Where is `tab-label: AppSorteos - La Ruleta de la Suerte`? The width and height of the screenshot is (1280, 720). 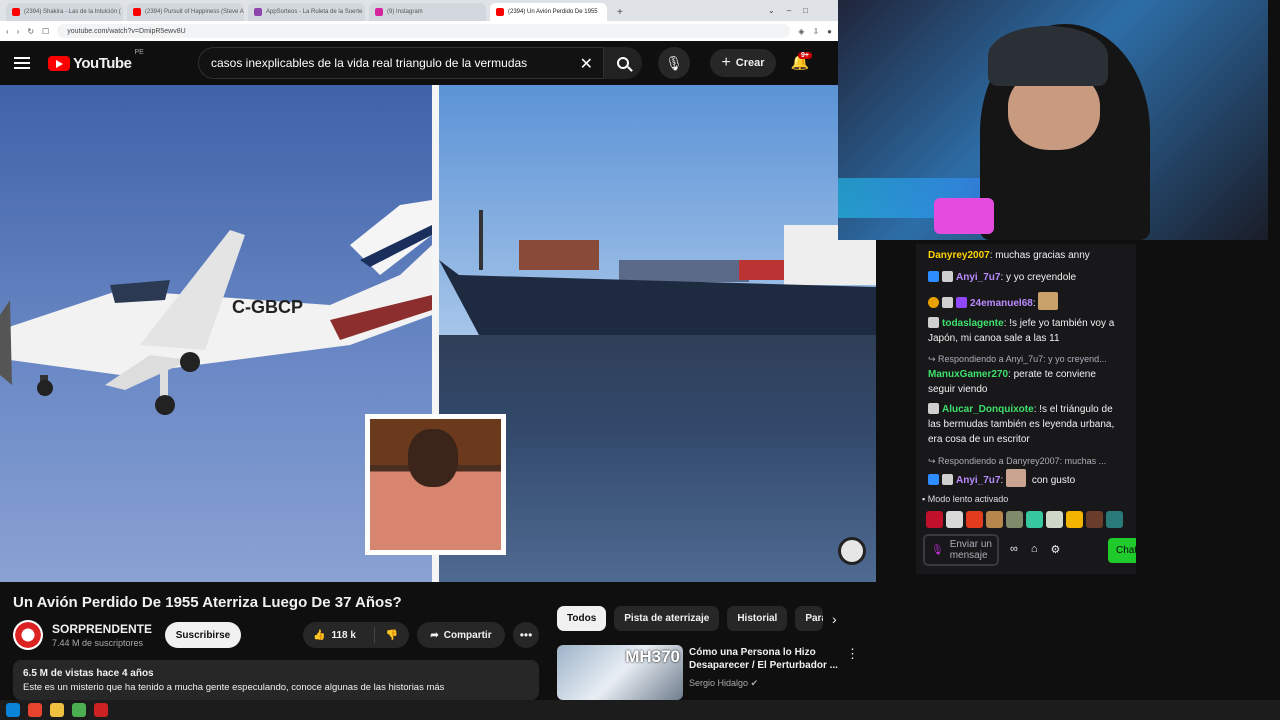
tab-label: AppSorteos - La Ruleta de la Suerte is located at coordinates (314, 12).